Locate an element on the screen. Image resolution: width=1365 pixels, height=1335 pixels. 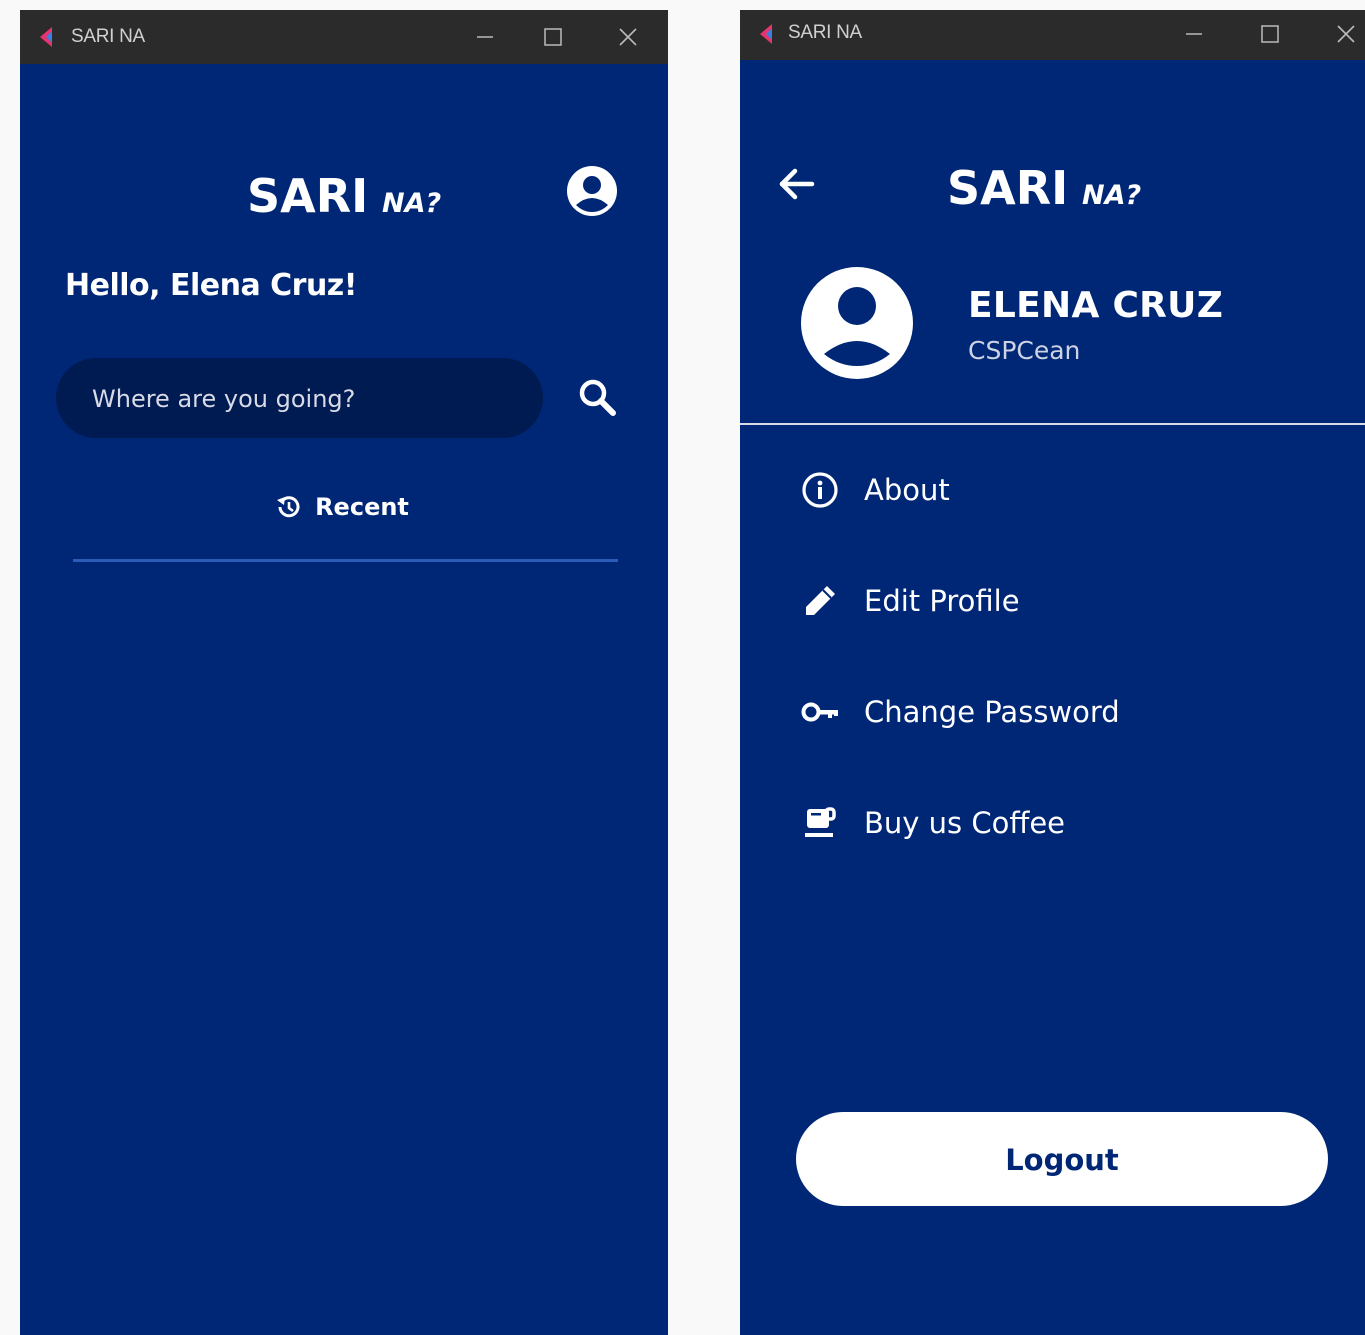
search-icon is located at coordinates (598, 398).